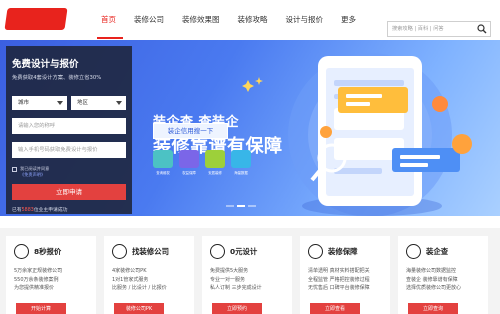 This screenshot has width=500, height=314. What do you see at coordinates (50, 210) in the screenshot?
I see `applicant-count-suffix: 位业主申请成功` at bounding box center [50, 210].